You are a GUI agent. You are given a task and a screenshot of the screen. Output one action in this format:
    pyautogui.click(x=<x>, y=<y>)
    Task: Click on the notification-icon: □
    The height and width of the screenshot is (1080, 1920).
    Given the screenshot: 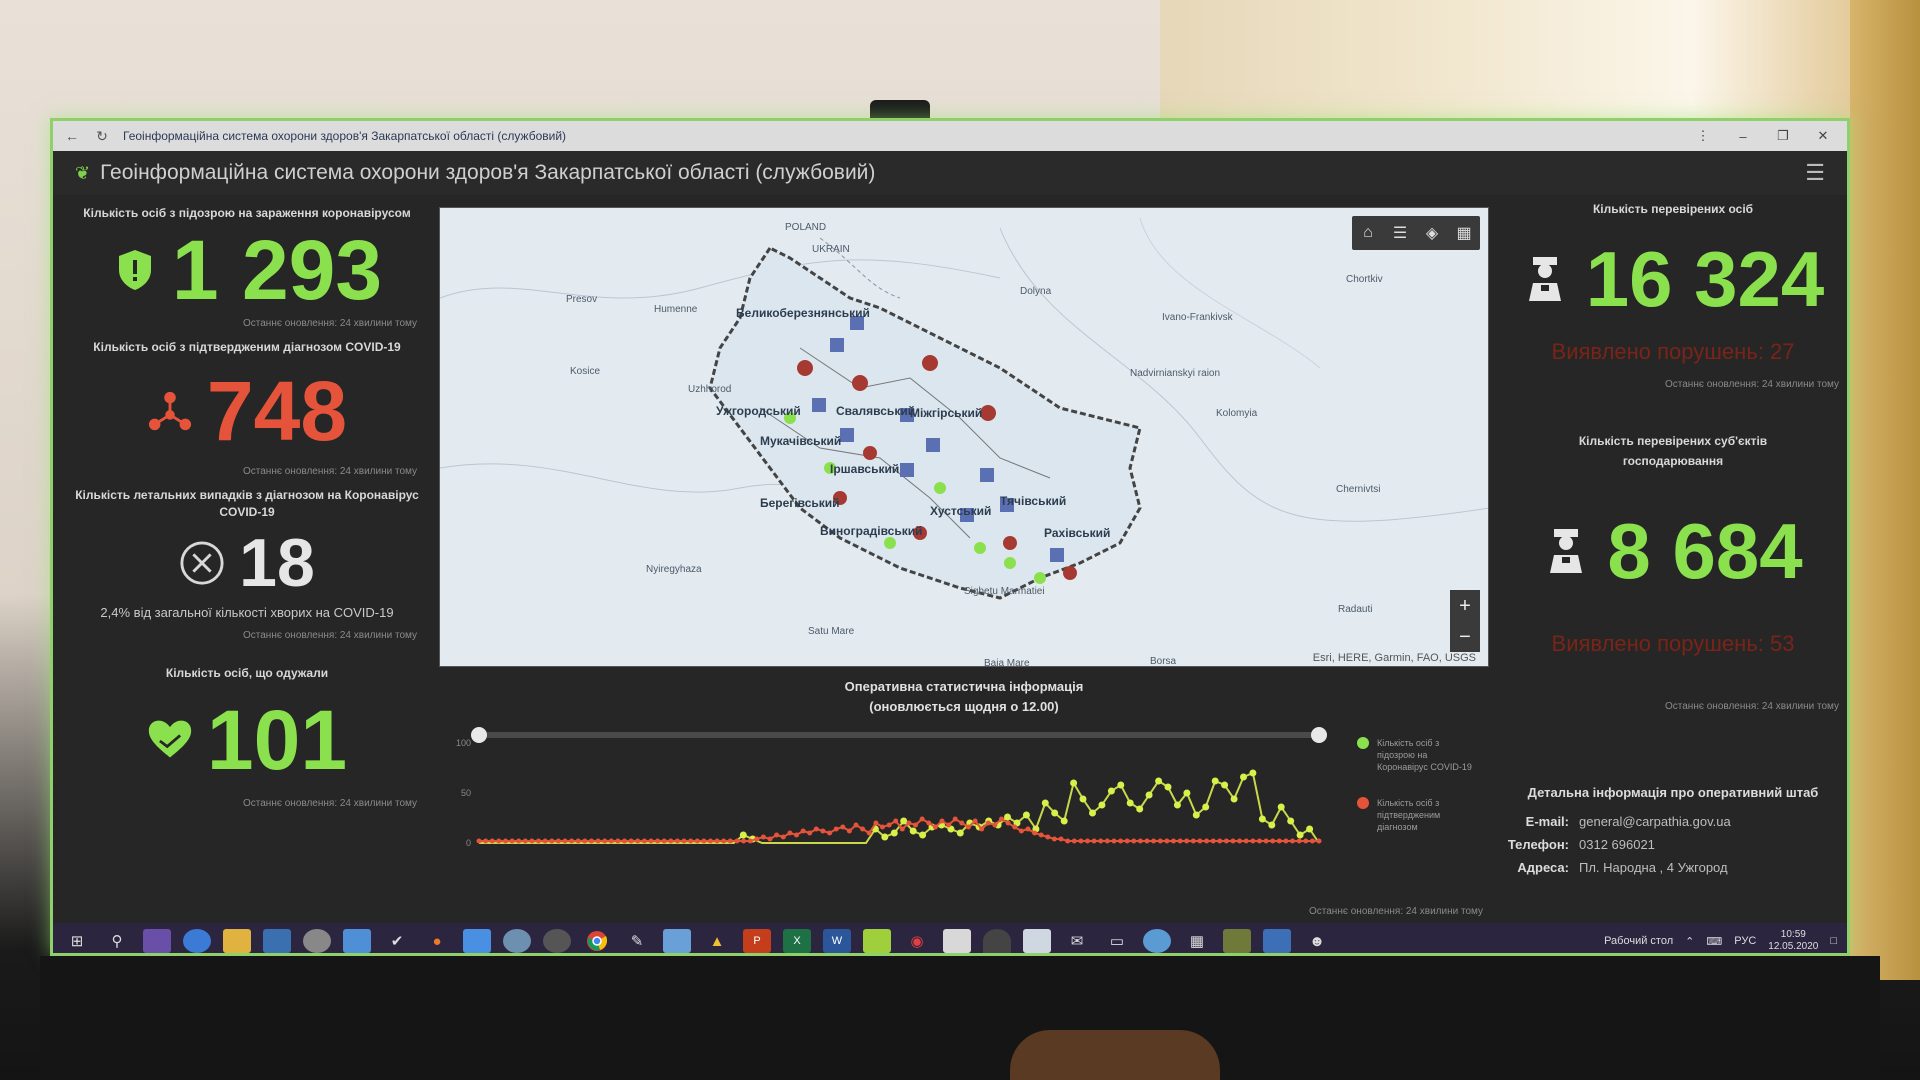 What is the action you would take?
    pyautogui.click(x=1833, y=941)
    